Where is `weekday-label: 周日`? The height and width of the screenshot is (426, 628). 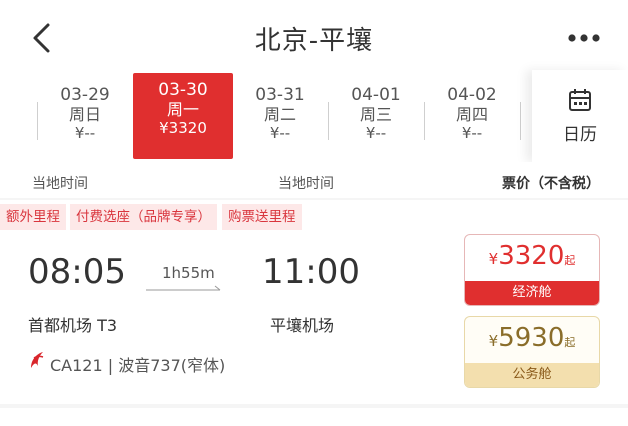 weekday-label: 周日 is located at coordinates (84, 114).